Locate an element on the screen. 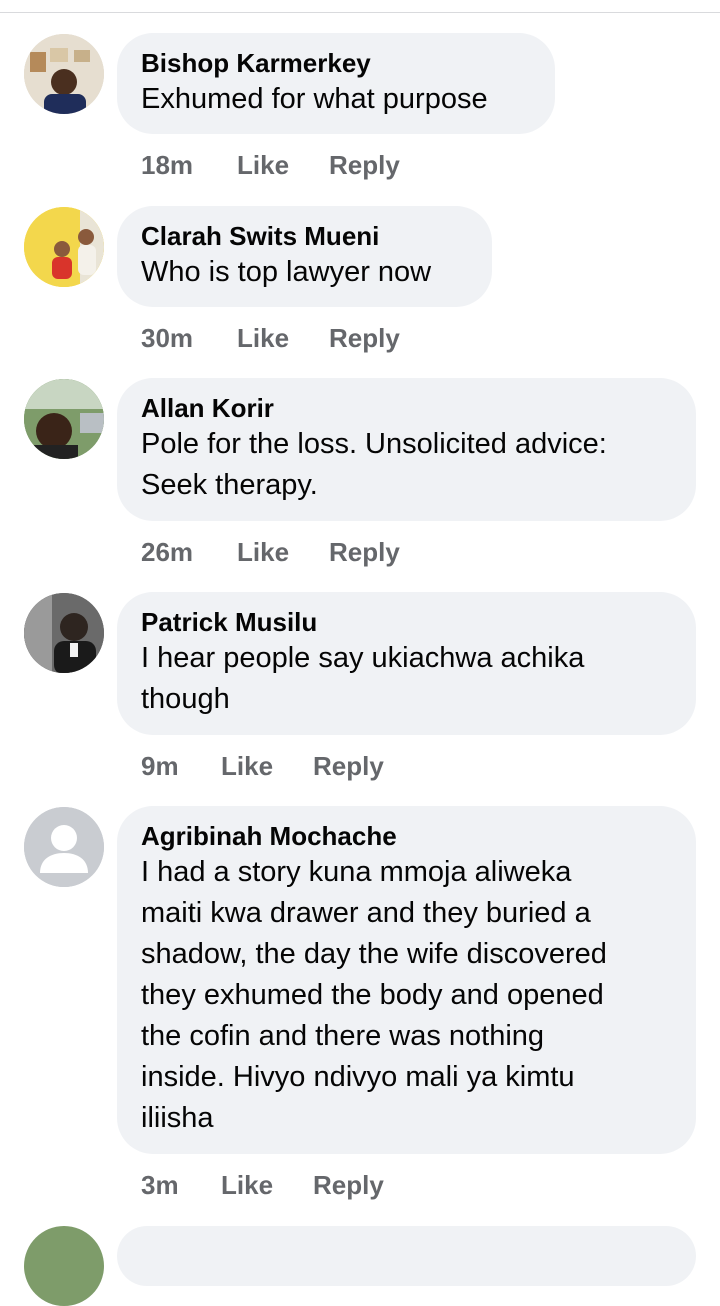  comment-text: I hear people say ukiachwa achika though is located at coordinates (363, 678).